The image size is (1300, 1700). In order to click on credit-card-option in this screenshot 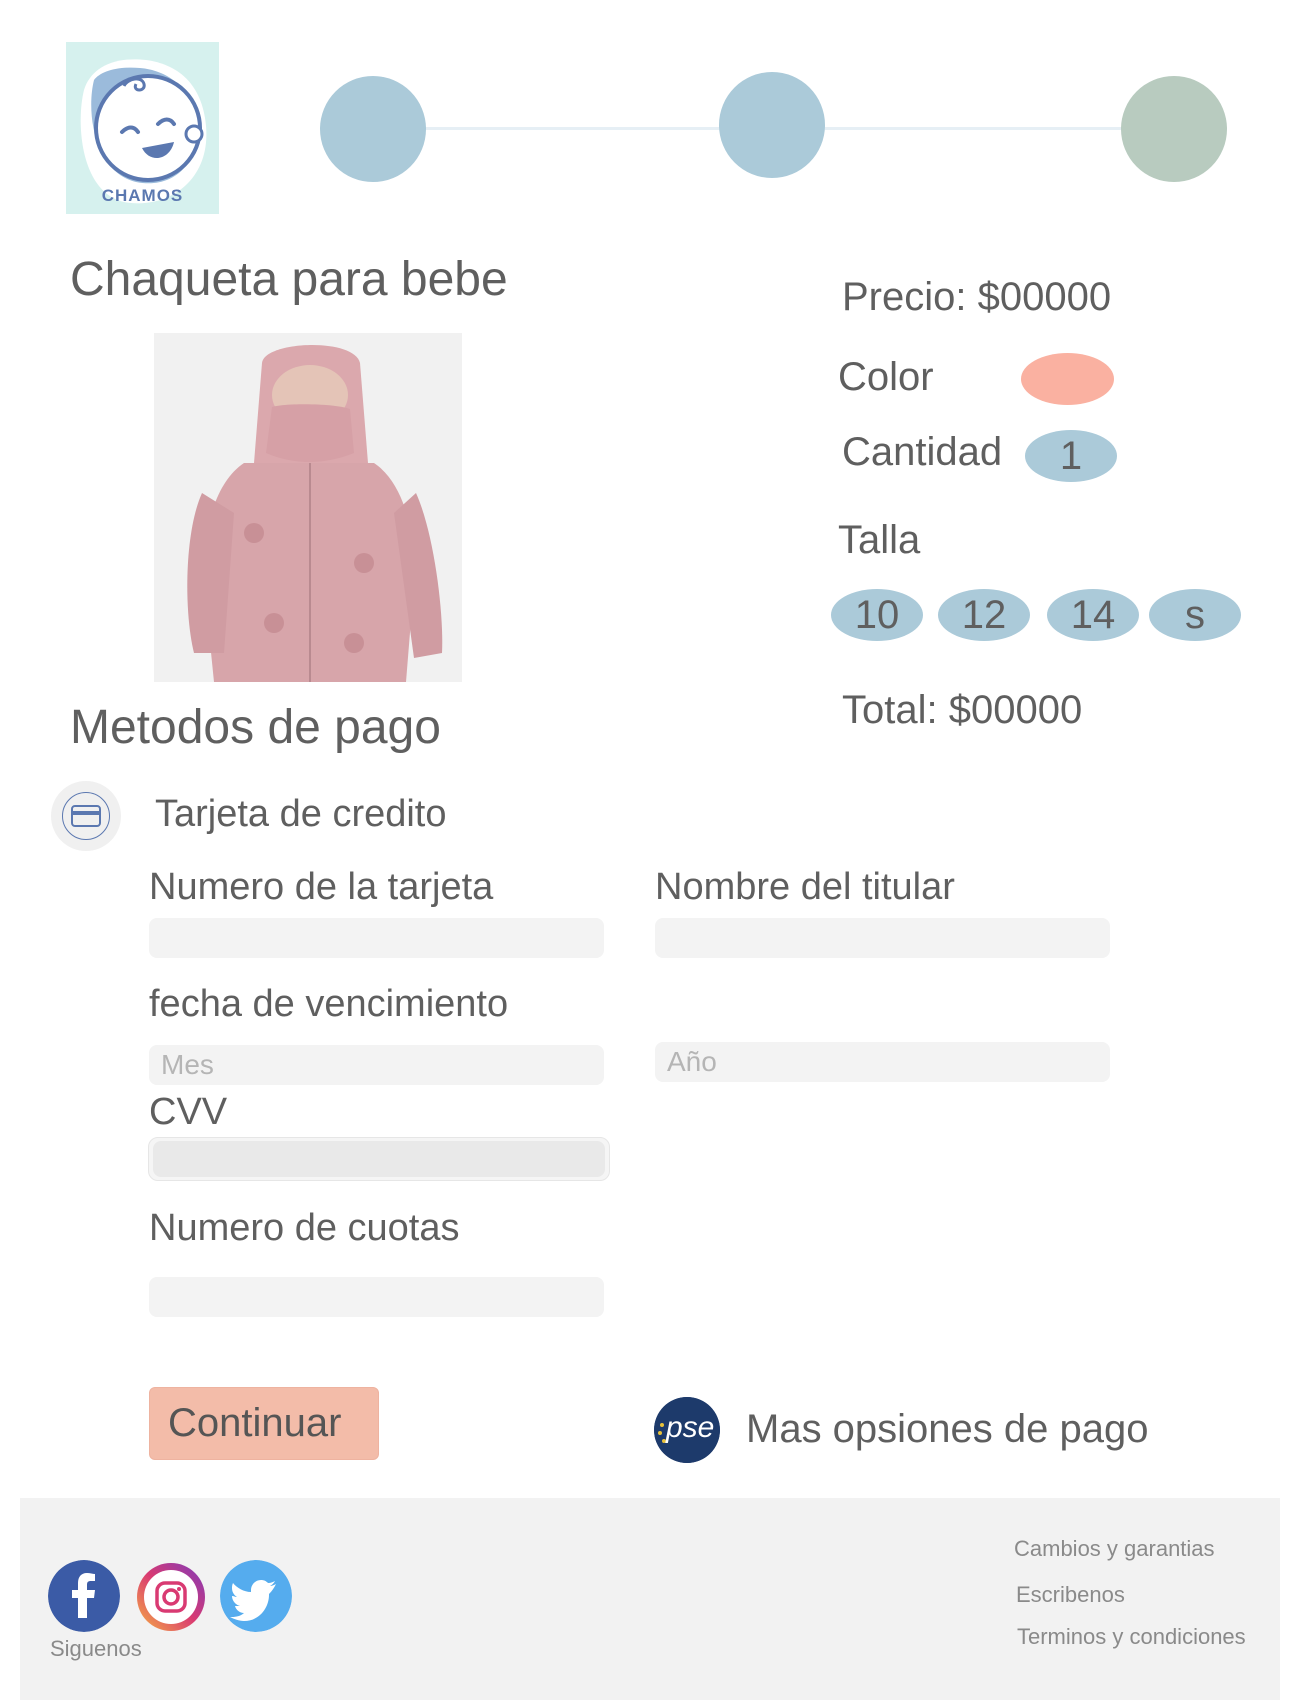, I will do `click(86, 816)`.